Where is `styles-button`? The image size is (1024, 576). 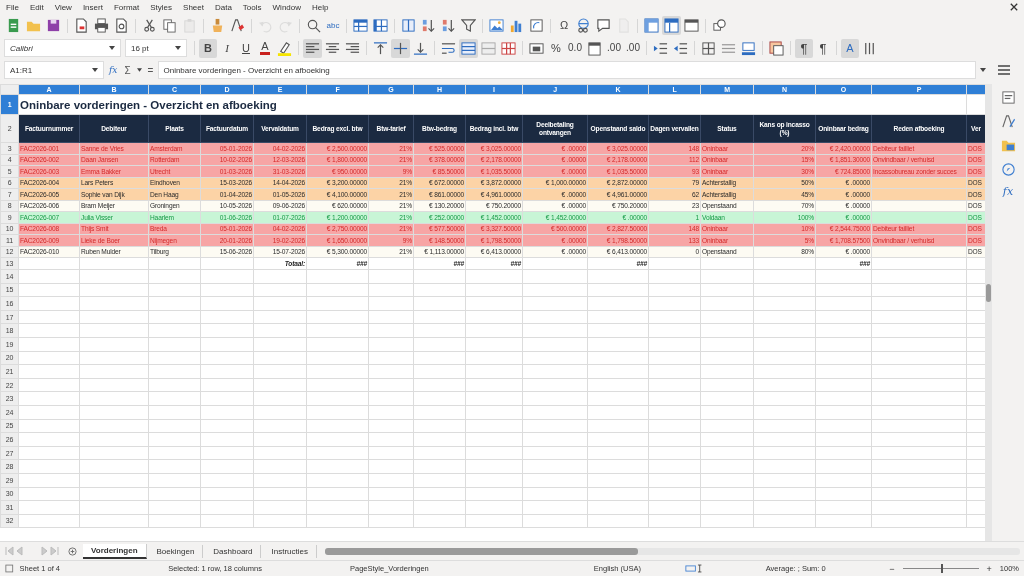
styles-button is located at coordinates (1008, 121).